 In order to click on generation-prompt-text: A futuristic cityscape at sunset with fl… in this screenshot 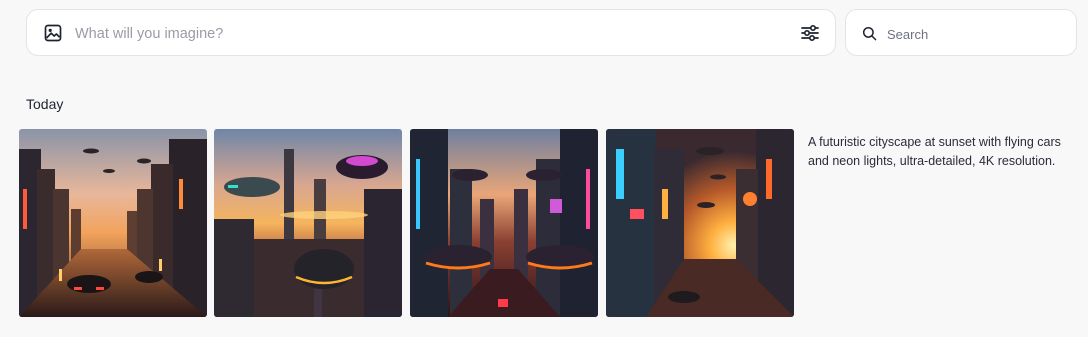, I will do `click(934, 151)`.